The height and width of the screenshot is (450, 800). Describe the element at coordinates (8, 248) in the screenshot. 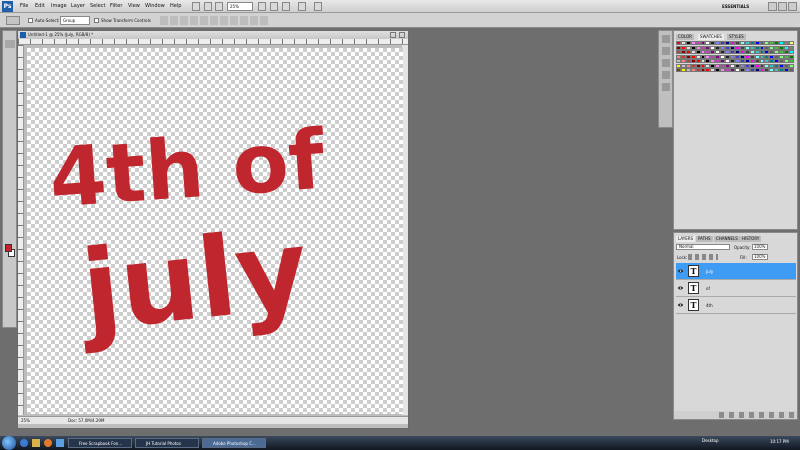

I see `foreground-color-swatch` at that location.